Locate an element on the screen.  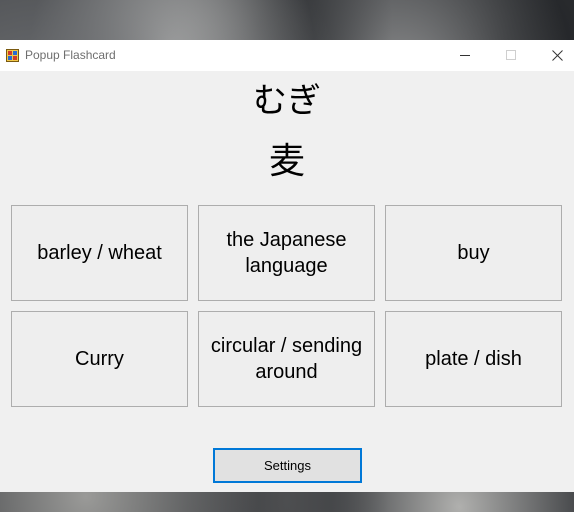
card-reading: むぎ is located at coordinates (287, 101).